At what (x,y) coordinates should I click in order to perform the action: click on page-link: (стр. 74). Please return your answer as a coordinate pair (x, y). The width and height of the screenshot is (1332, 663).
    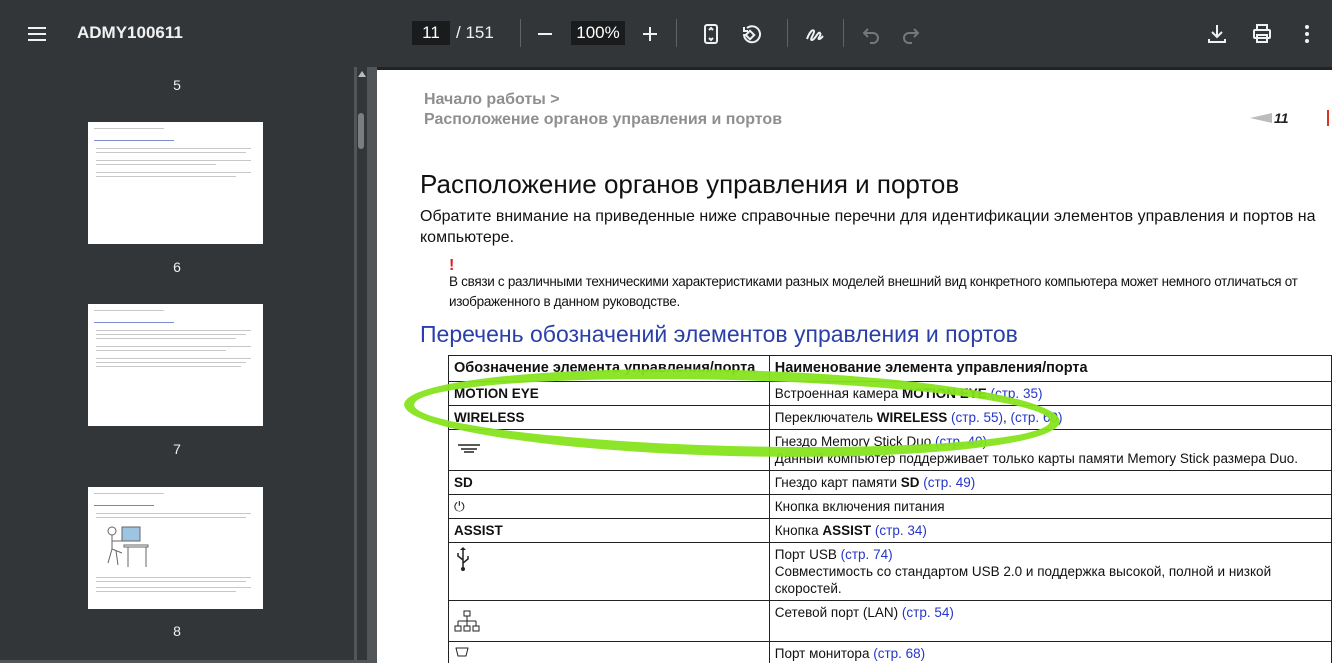
    Looking at the image, I should click on (867, 554).